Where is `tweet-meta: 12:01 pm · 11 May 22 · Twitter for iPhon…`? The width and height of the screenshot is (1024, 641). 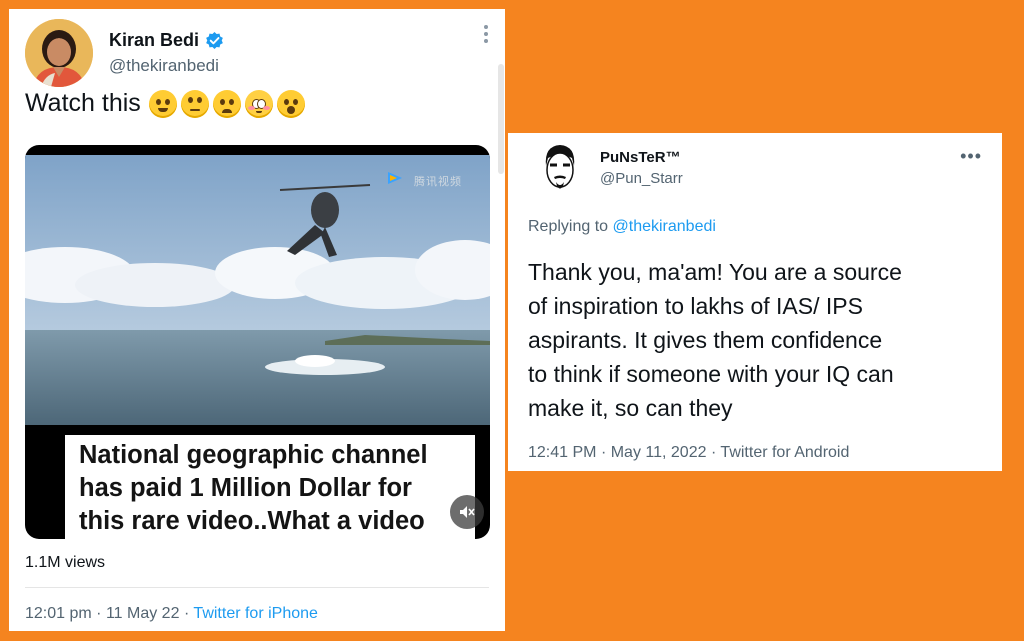 tweet-meta: 12:01 pm · 11 May 22 · Twitter for iPhon… is located at coordinates (171, 614).